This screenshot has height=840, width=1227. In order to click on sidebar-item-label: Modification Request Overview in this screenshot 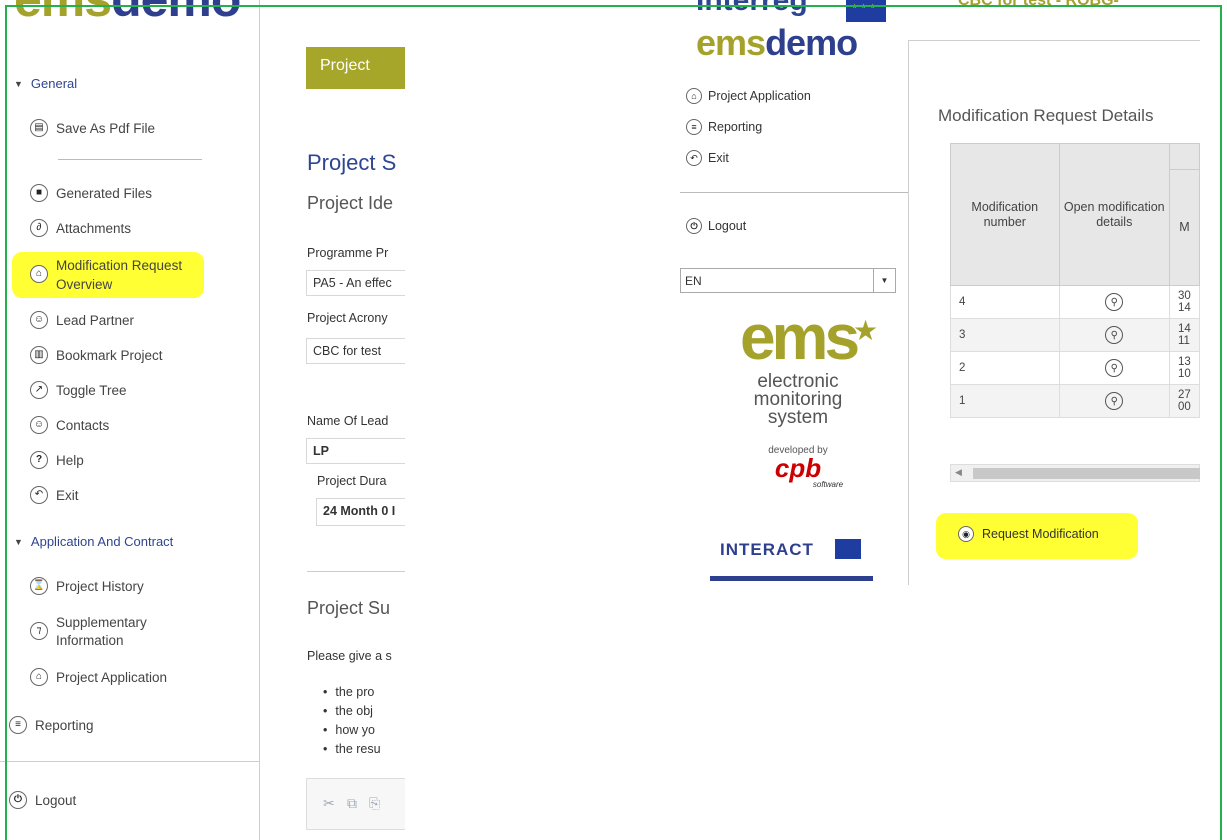, I will do `click(119, 275)`.